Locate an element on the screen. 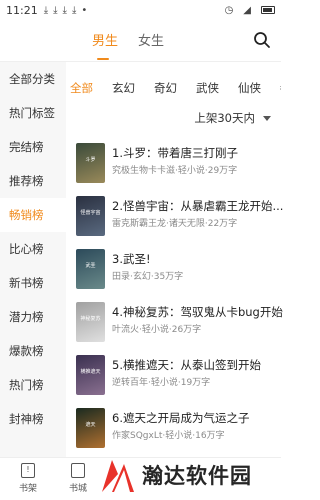 The width and height of the screenshot is (320, 500). filter-xuanhuan: 玄幻 is located at coordinates (123, 88).